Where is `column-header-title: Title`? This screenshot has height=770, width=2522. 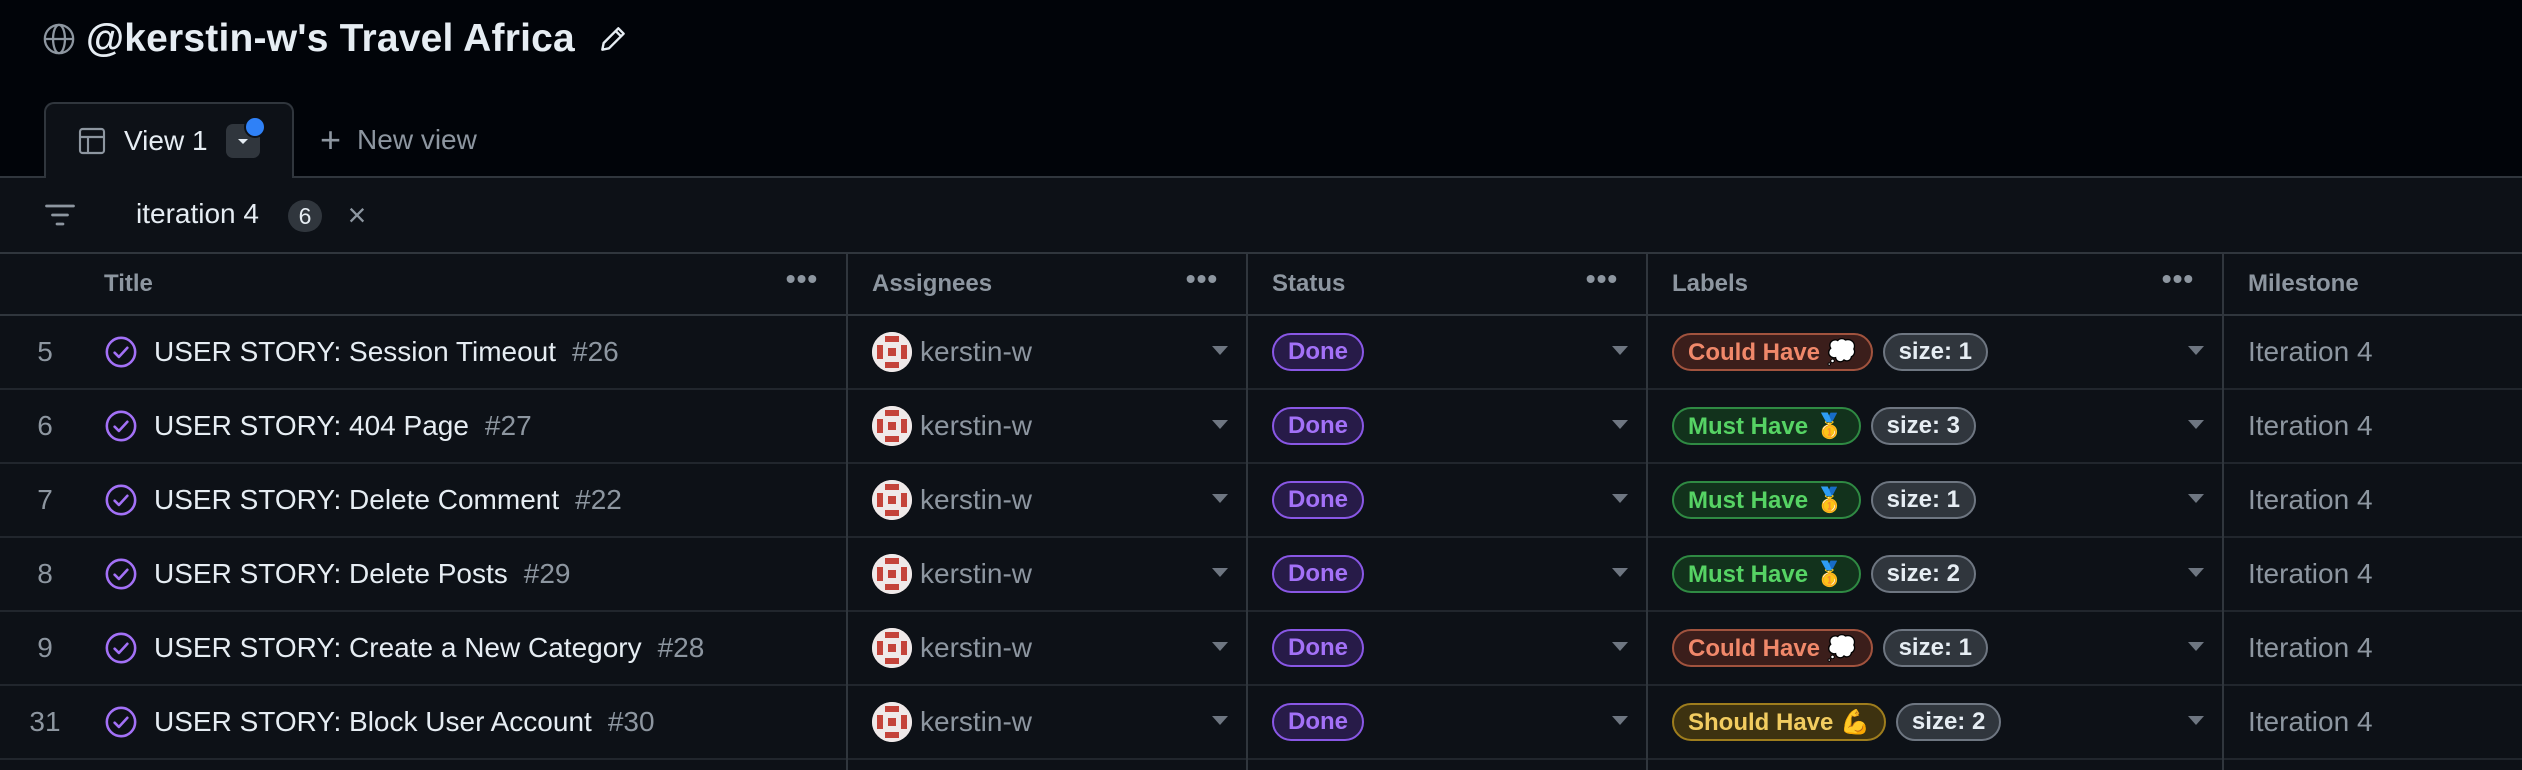 column-header-title: Title is located at coordinates (128, 284).